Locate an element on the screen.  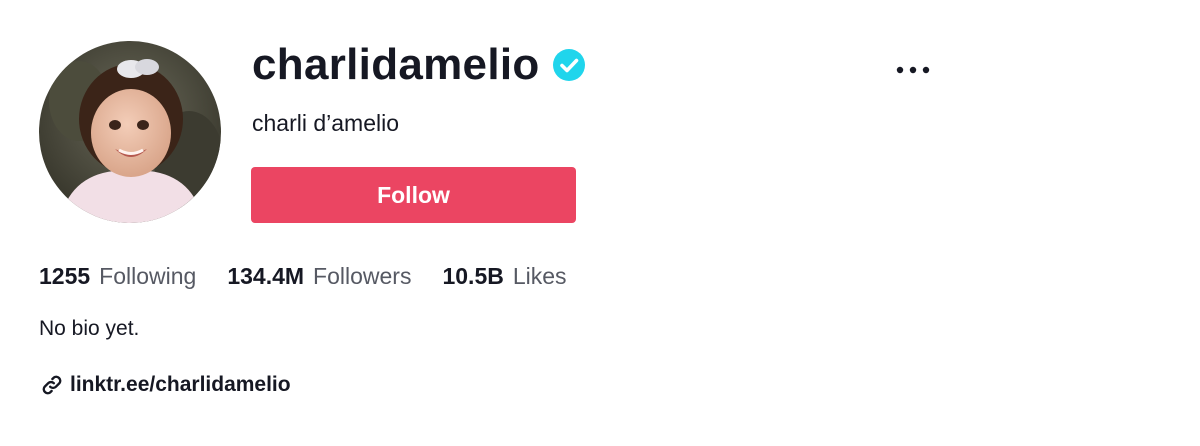
avatar-image is located at coordinates (130, 132).